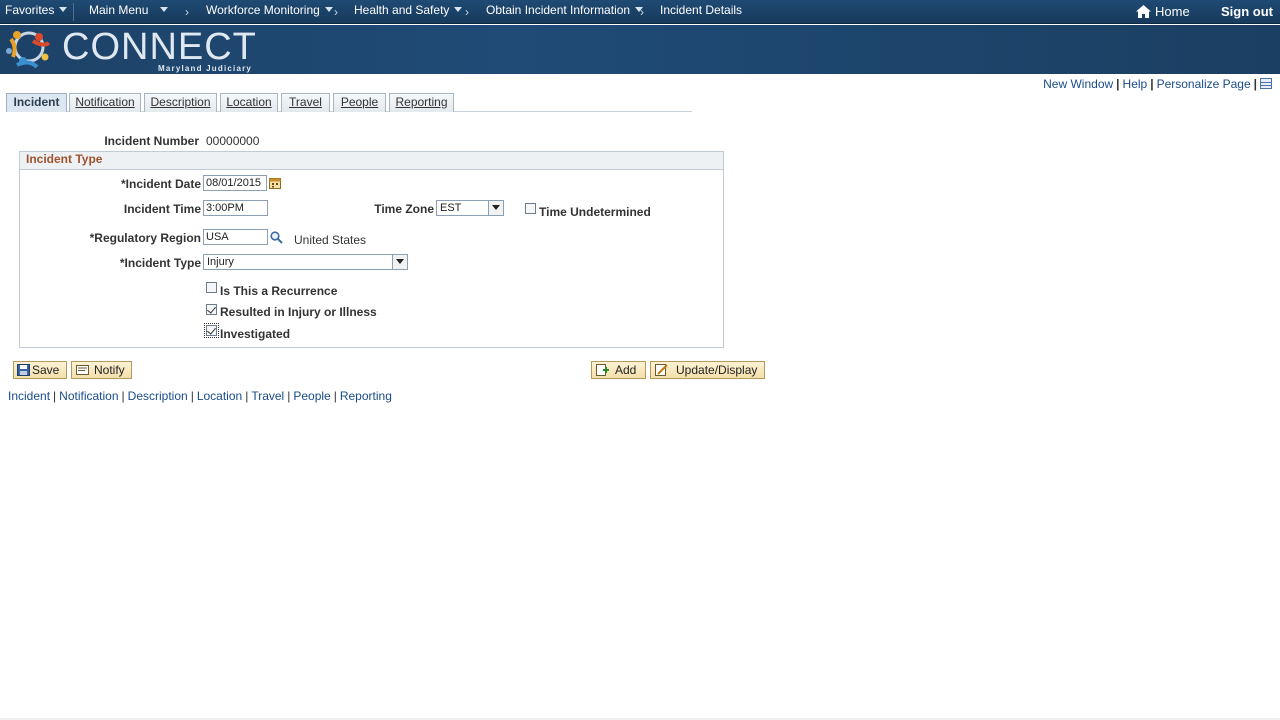 The image size is (1280, 720). What do you see at coordinates (275, 183) in the screenshot?
I see `calendar-icon` at bounding box center [275, 183].